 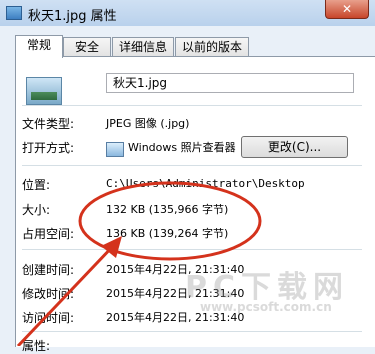 I want to click on location-value: C:\Users\Administrator\Desktop, so click(x=205, y=183).